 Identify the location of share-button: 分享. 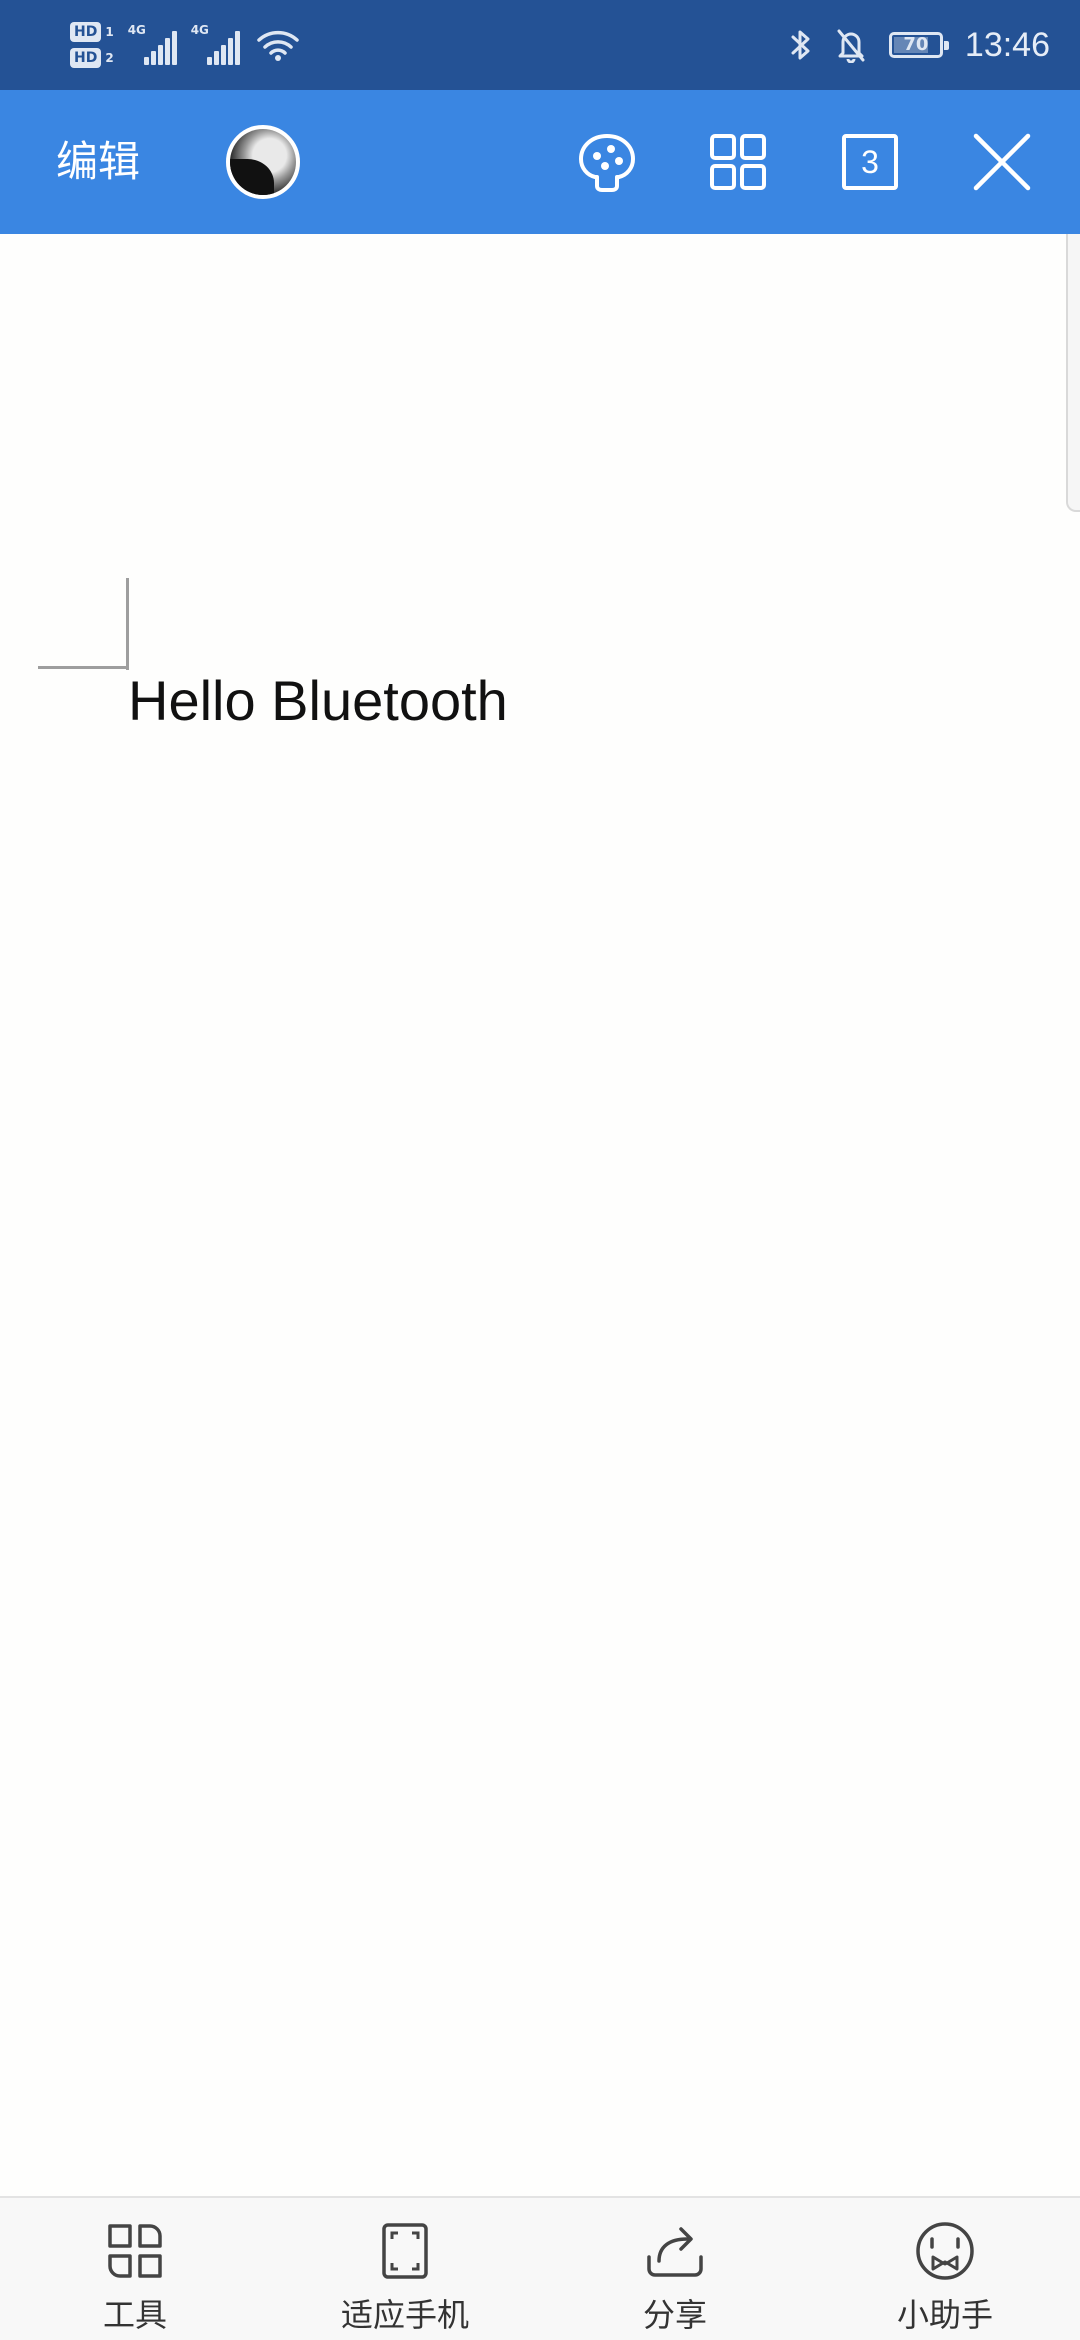
(675, 2269).